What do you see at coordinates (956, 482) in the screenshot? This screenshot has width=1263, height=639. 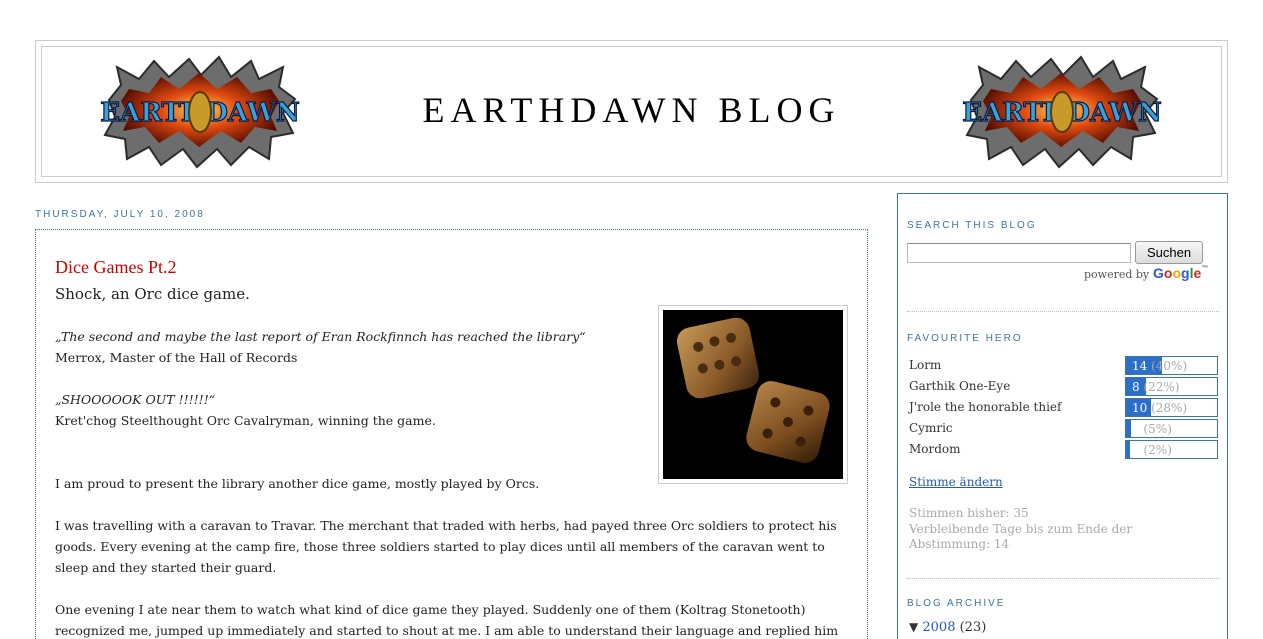 I see `change-vote-link: Stimme ändern` at bounding box center [956, 482].